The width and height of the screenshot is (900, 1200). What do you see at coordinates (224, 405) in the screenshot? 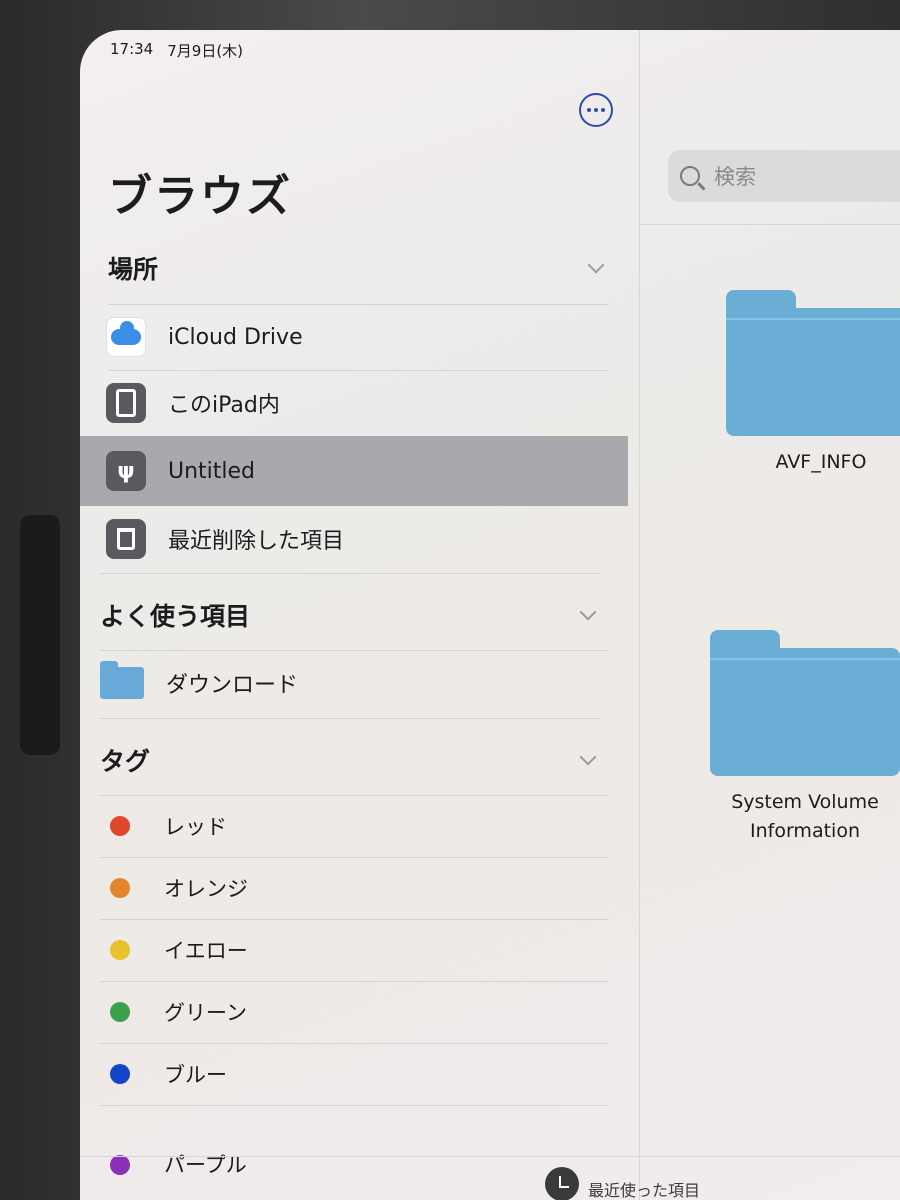
I see `sidebar-item-label: このiPad内` at bounding box center [224, 405].